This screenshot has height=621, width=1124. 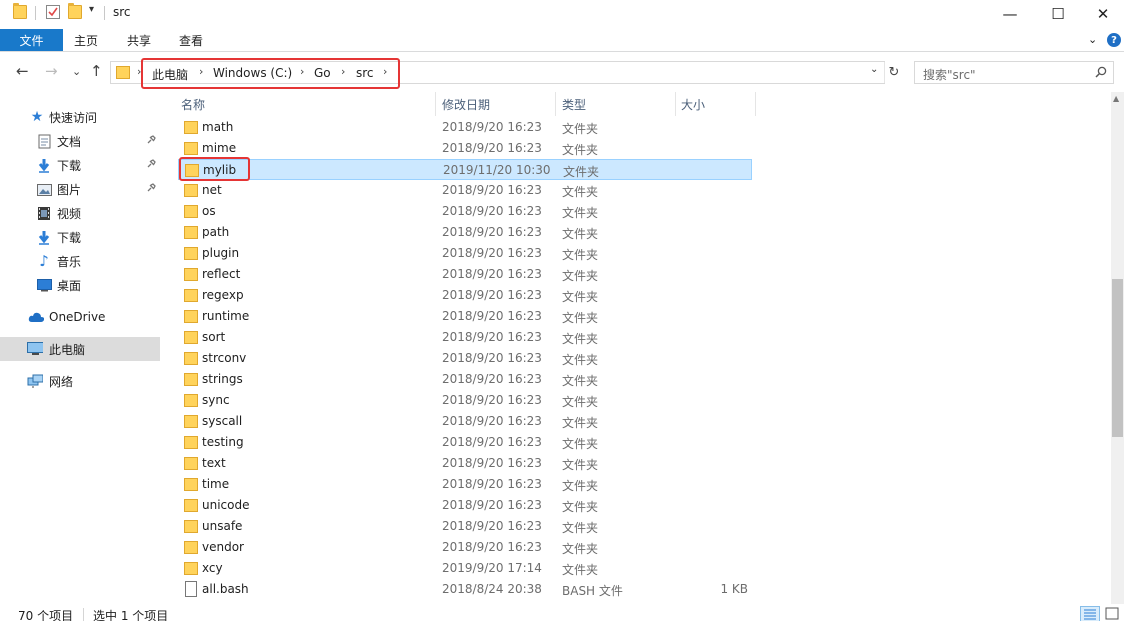 I want to click on file-row: strings 2018/9/20 16:23 文件夹, so click(x=465, y=379).